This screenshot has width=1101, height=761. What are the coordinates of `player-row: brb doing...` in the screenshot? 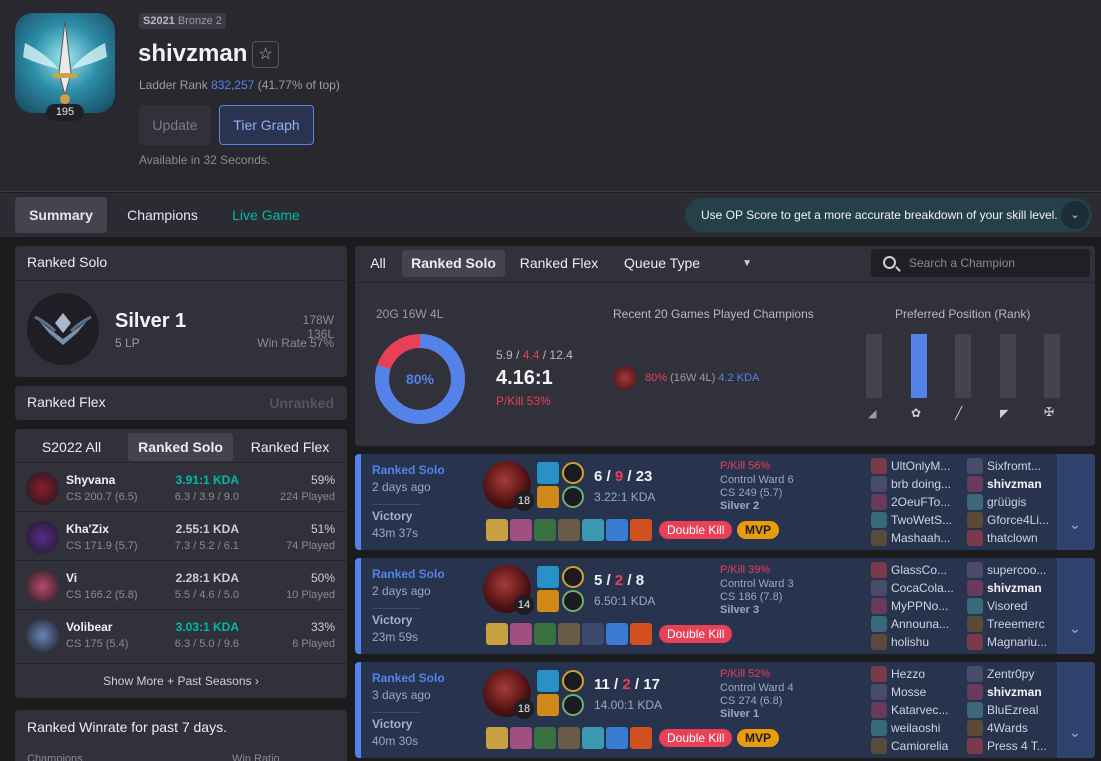 It's located at (917, 484).